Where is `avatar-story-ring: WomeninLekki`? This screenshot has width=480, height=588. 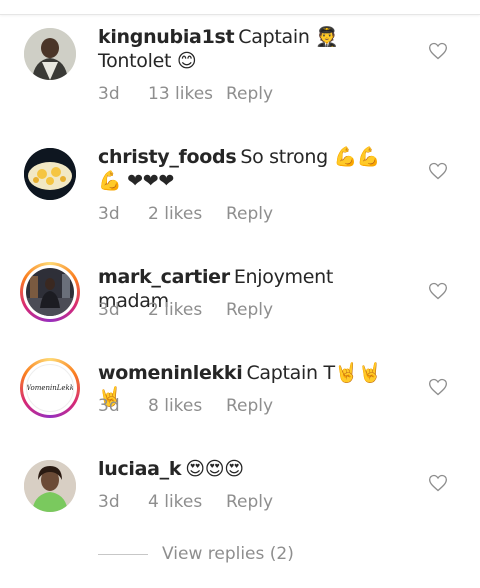 avatar-story-ring: WomeninLekki is located at coordinates (50, 388).